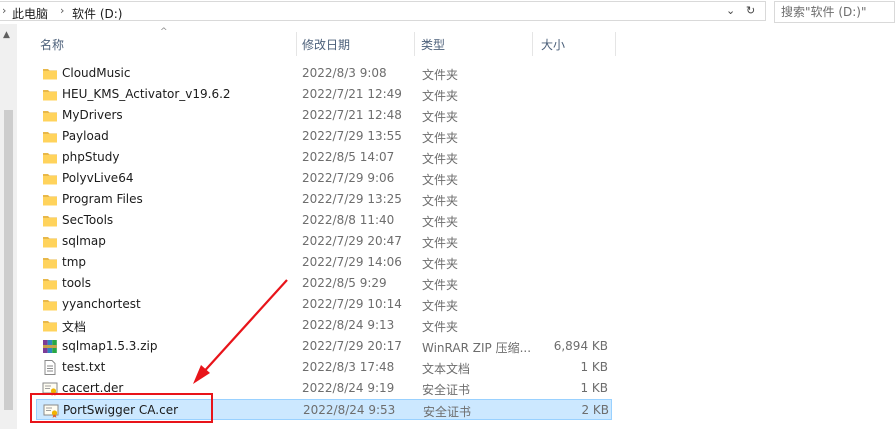 Image resolution: width=895 pixels, height=429 pixels. Describe the element at coordinates (74, 262) in the screenshot. I see `file-name: tmp` at that location.